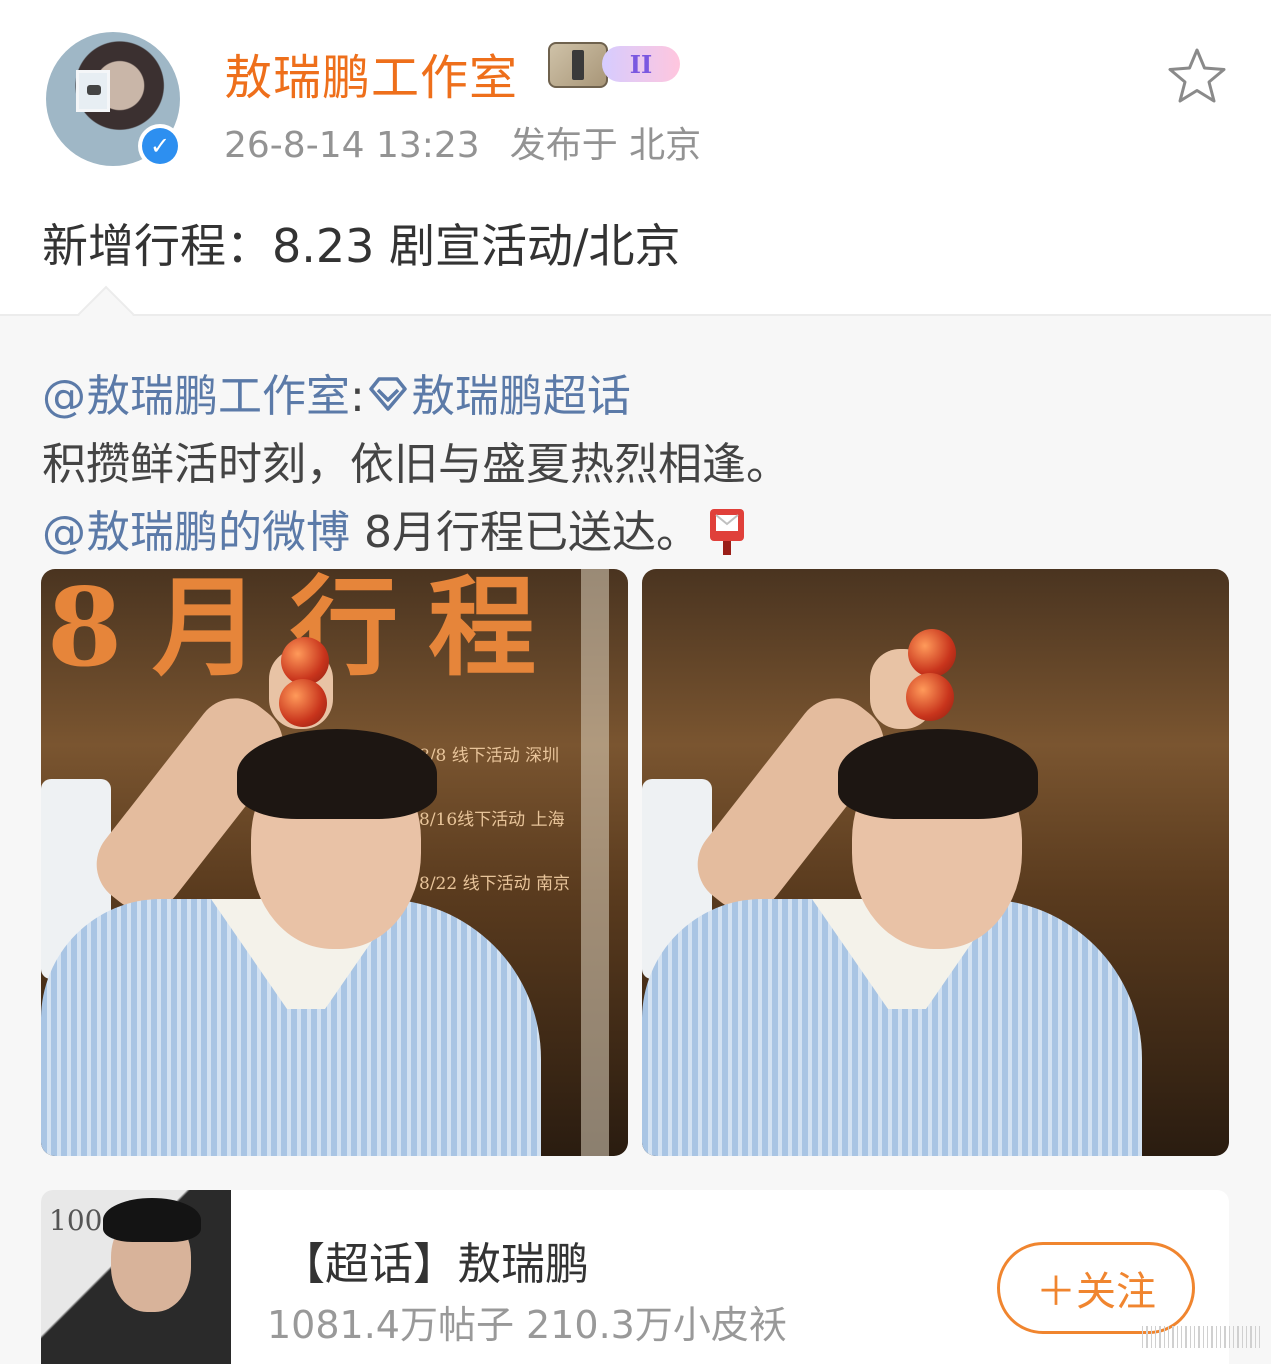  I want to click on watermark-lines, so click(1201, 1333).